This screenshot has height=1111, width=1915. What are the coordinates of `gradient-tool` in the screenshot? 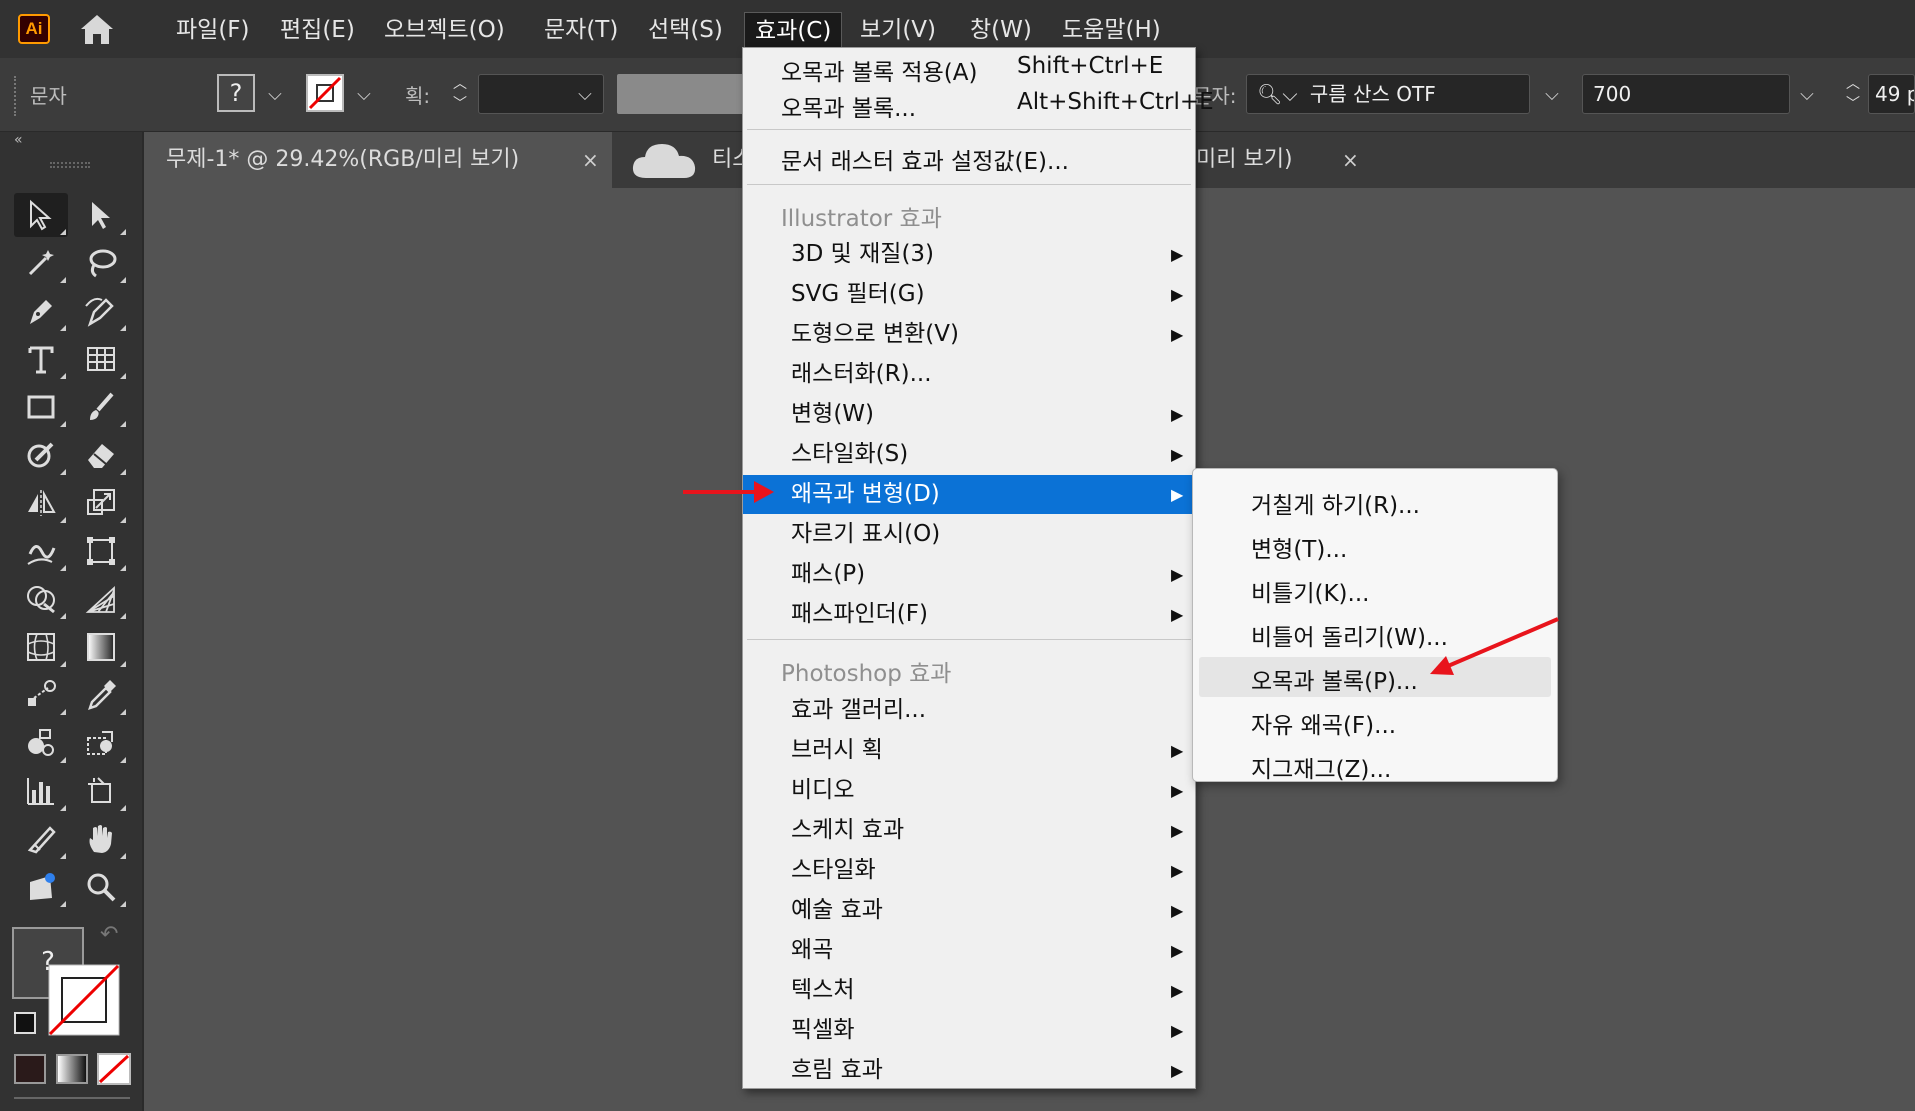 It's located at (101, 647).